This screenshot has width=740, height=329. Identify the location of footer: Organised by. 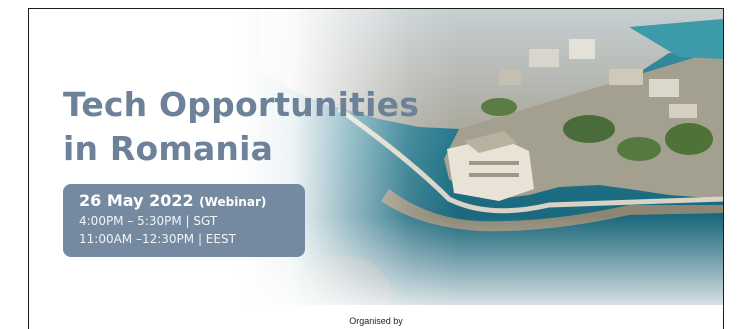
(376, 317).